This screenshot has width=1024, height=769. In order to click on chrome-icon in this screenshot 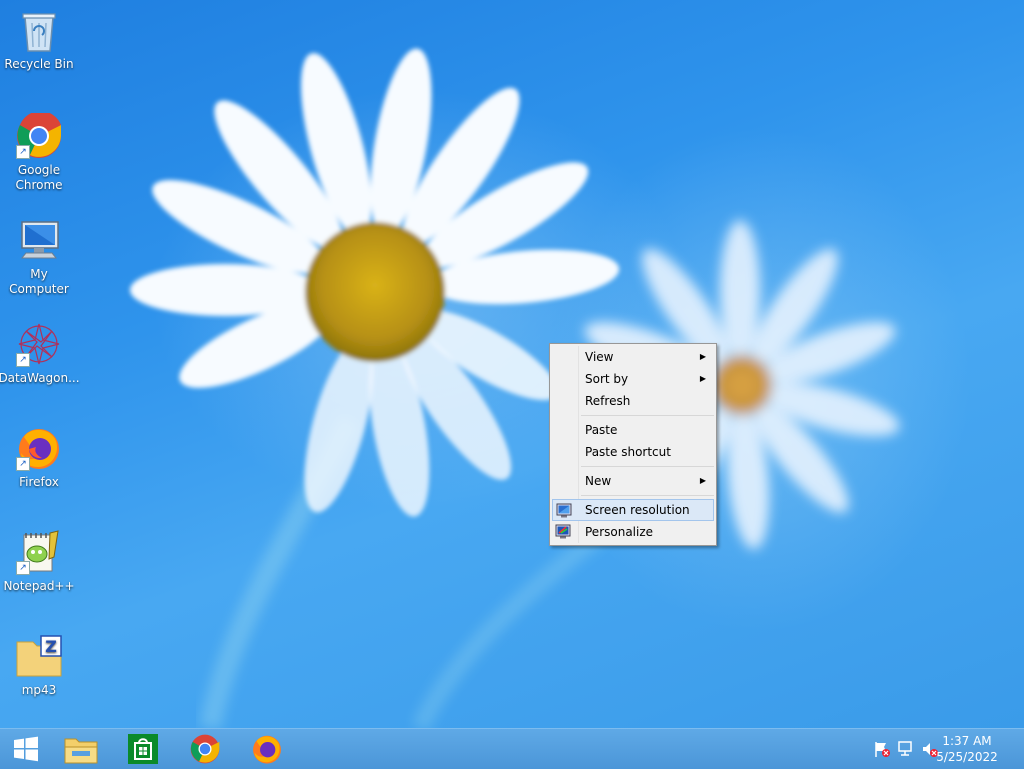, I will do `click(205, 749)`.